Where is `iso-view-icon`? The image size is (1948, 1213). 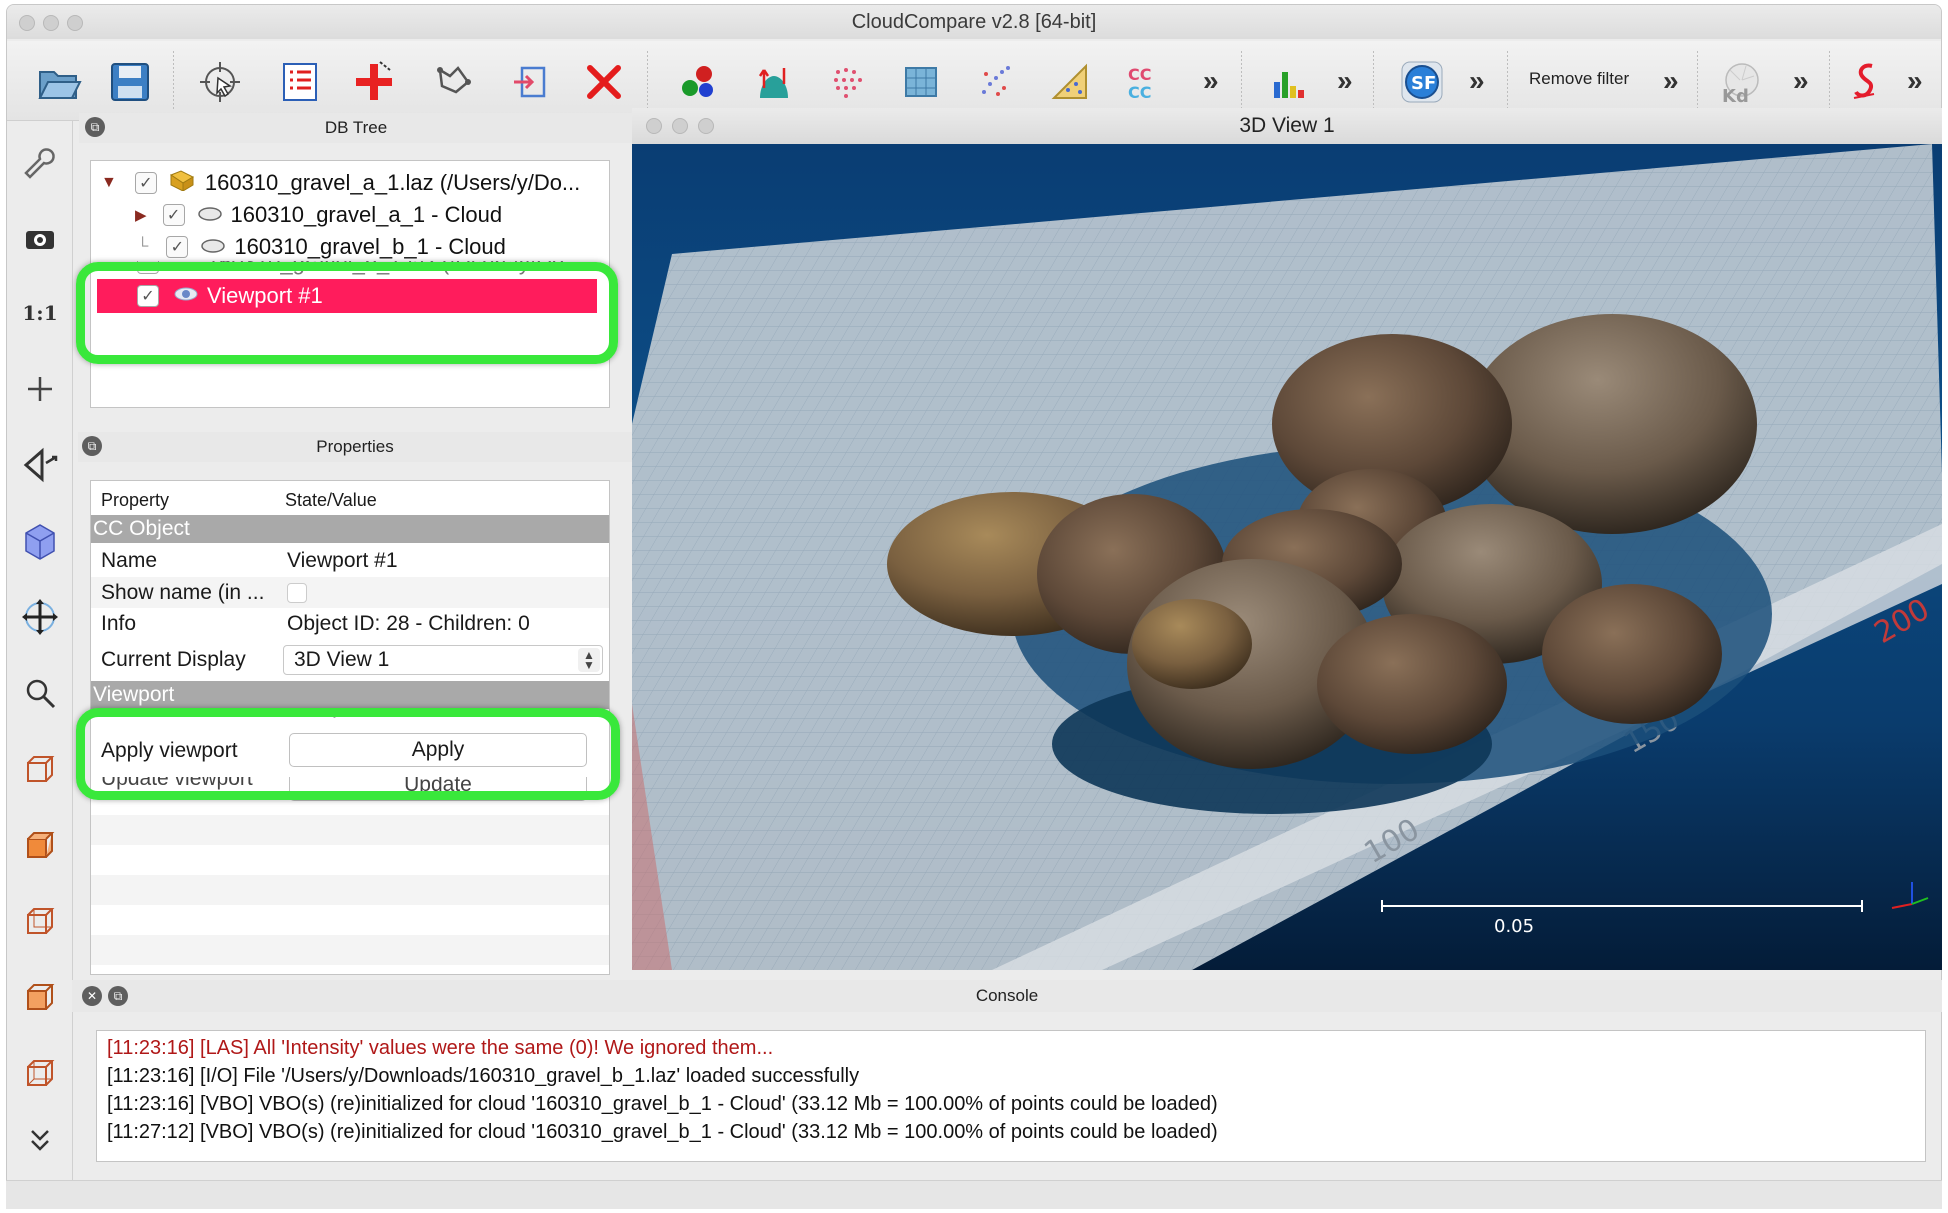
iso-view-icon is located at coordinates (40, 1073).